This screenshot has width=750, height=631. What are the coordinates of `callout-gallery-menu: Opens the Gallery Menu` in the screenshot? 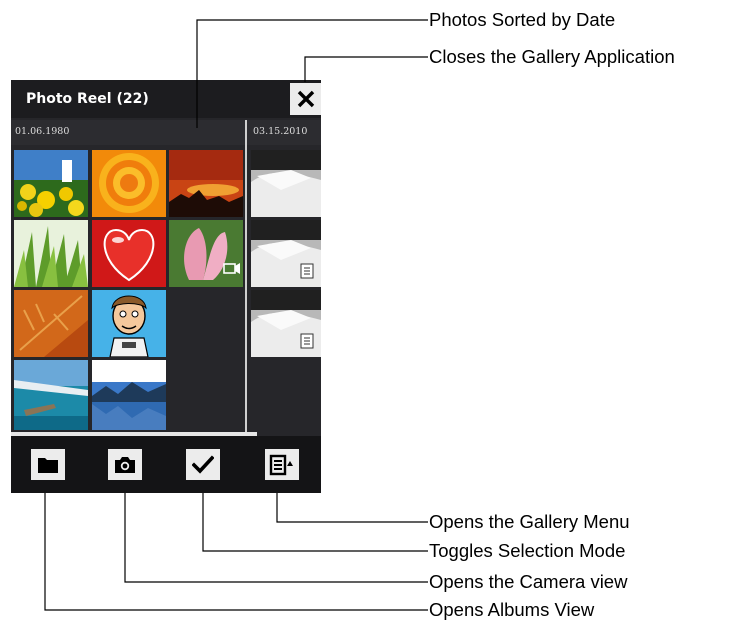 It's located at (529, 521).